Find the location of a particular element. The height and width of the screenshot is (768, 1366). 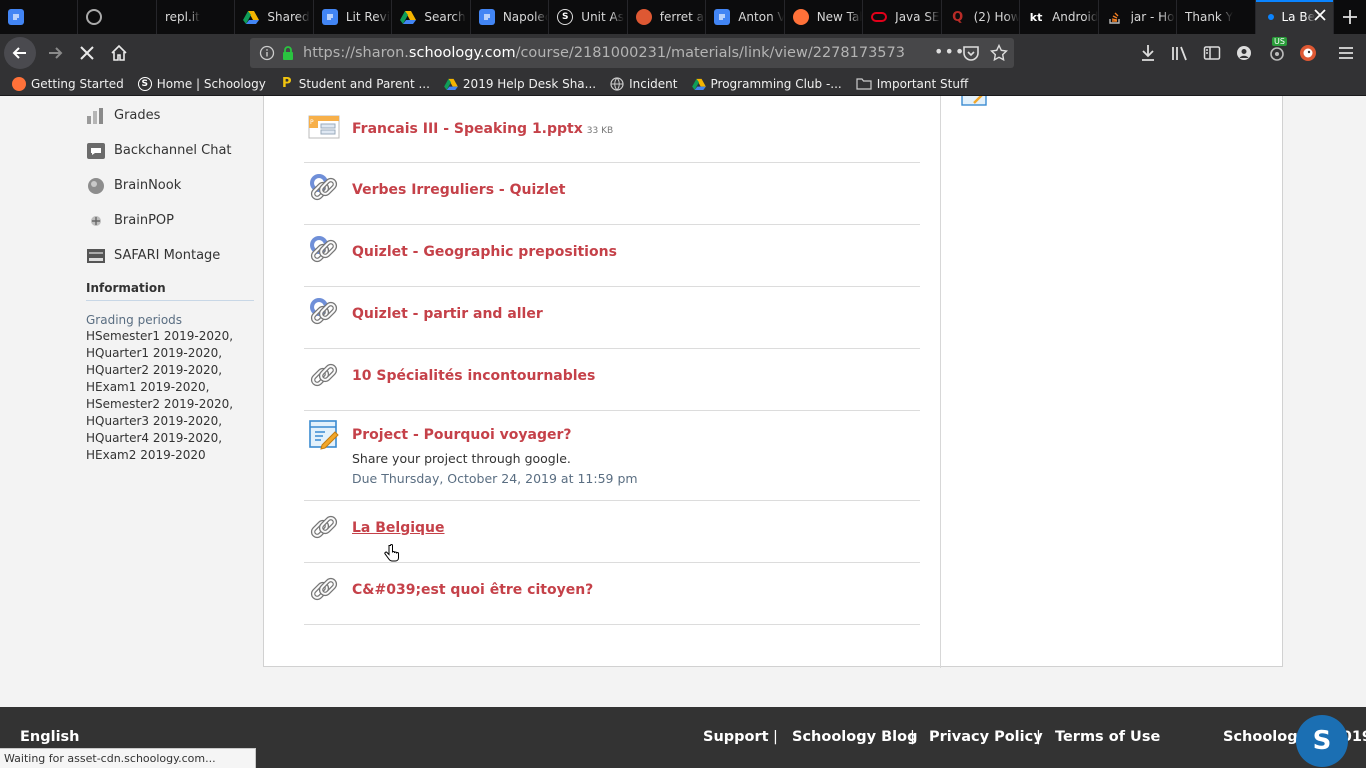

material-link: La Belgique is located at coordinates (398, 528).